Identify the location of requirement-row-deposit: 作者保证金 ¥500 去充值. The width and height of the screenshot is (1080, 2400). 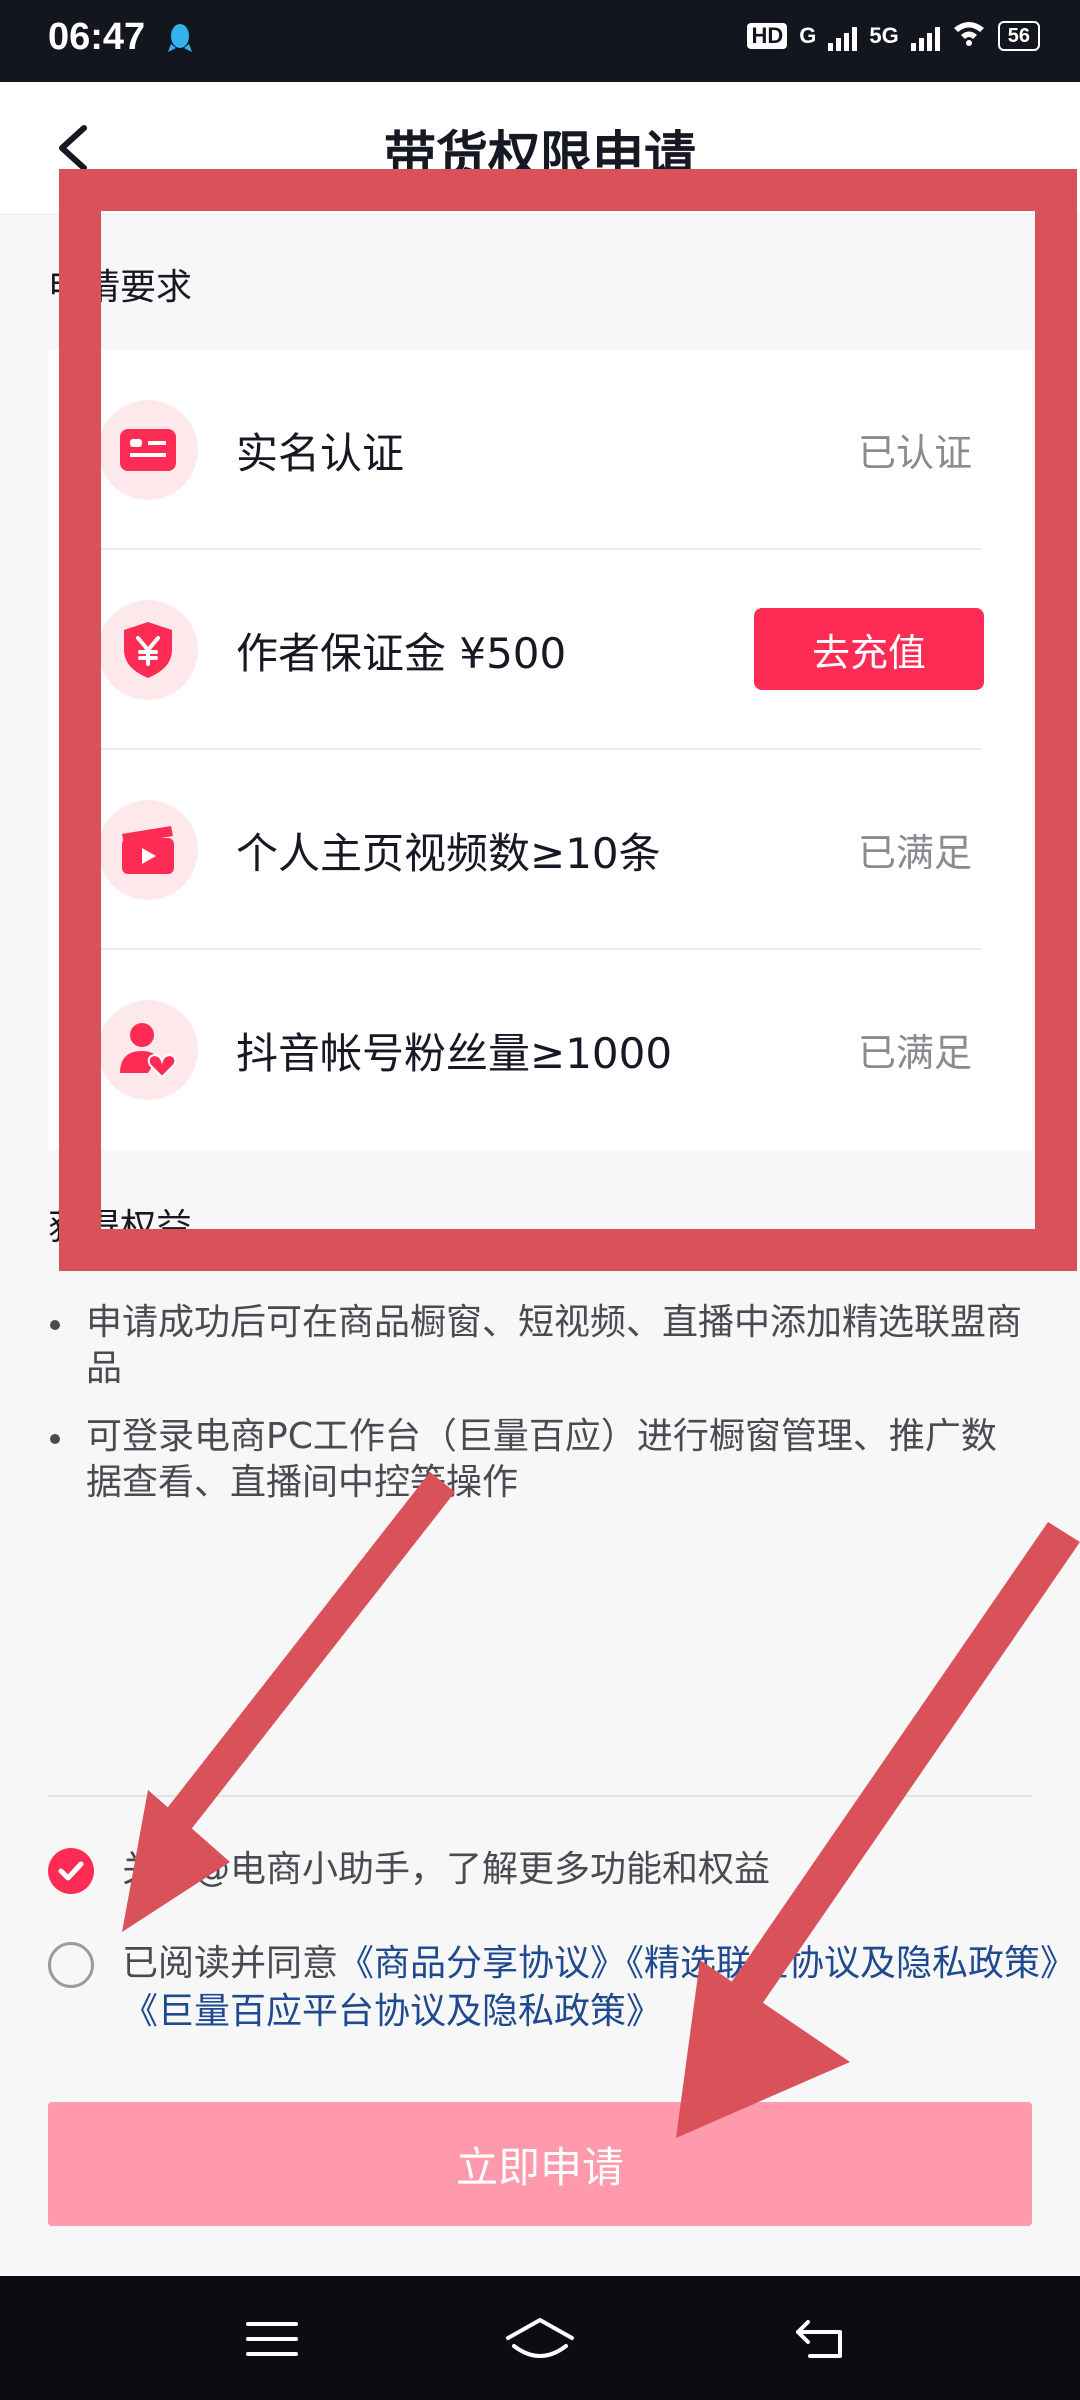
(540, 650).